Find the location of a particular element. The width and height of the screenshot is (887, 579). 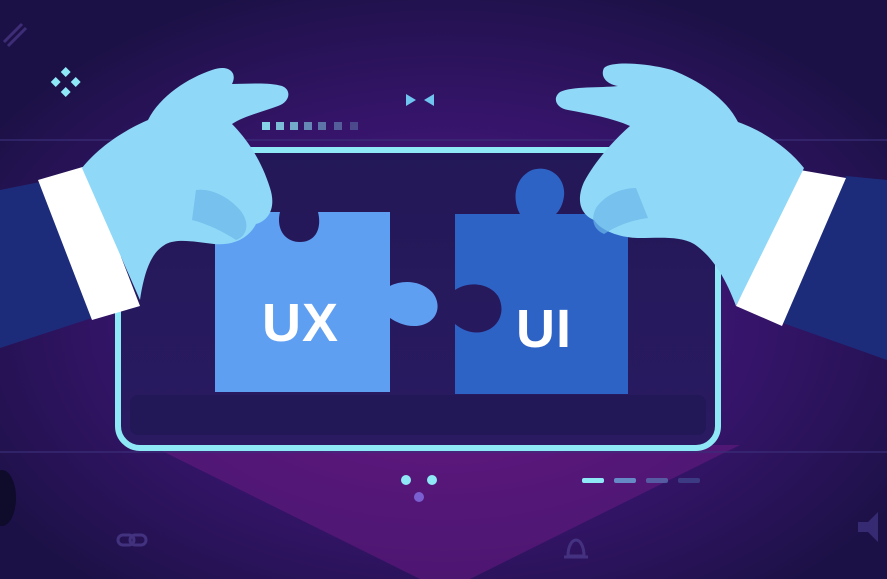

ui-label: UI is located at coordinates (544, 329).